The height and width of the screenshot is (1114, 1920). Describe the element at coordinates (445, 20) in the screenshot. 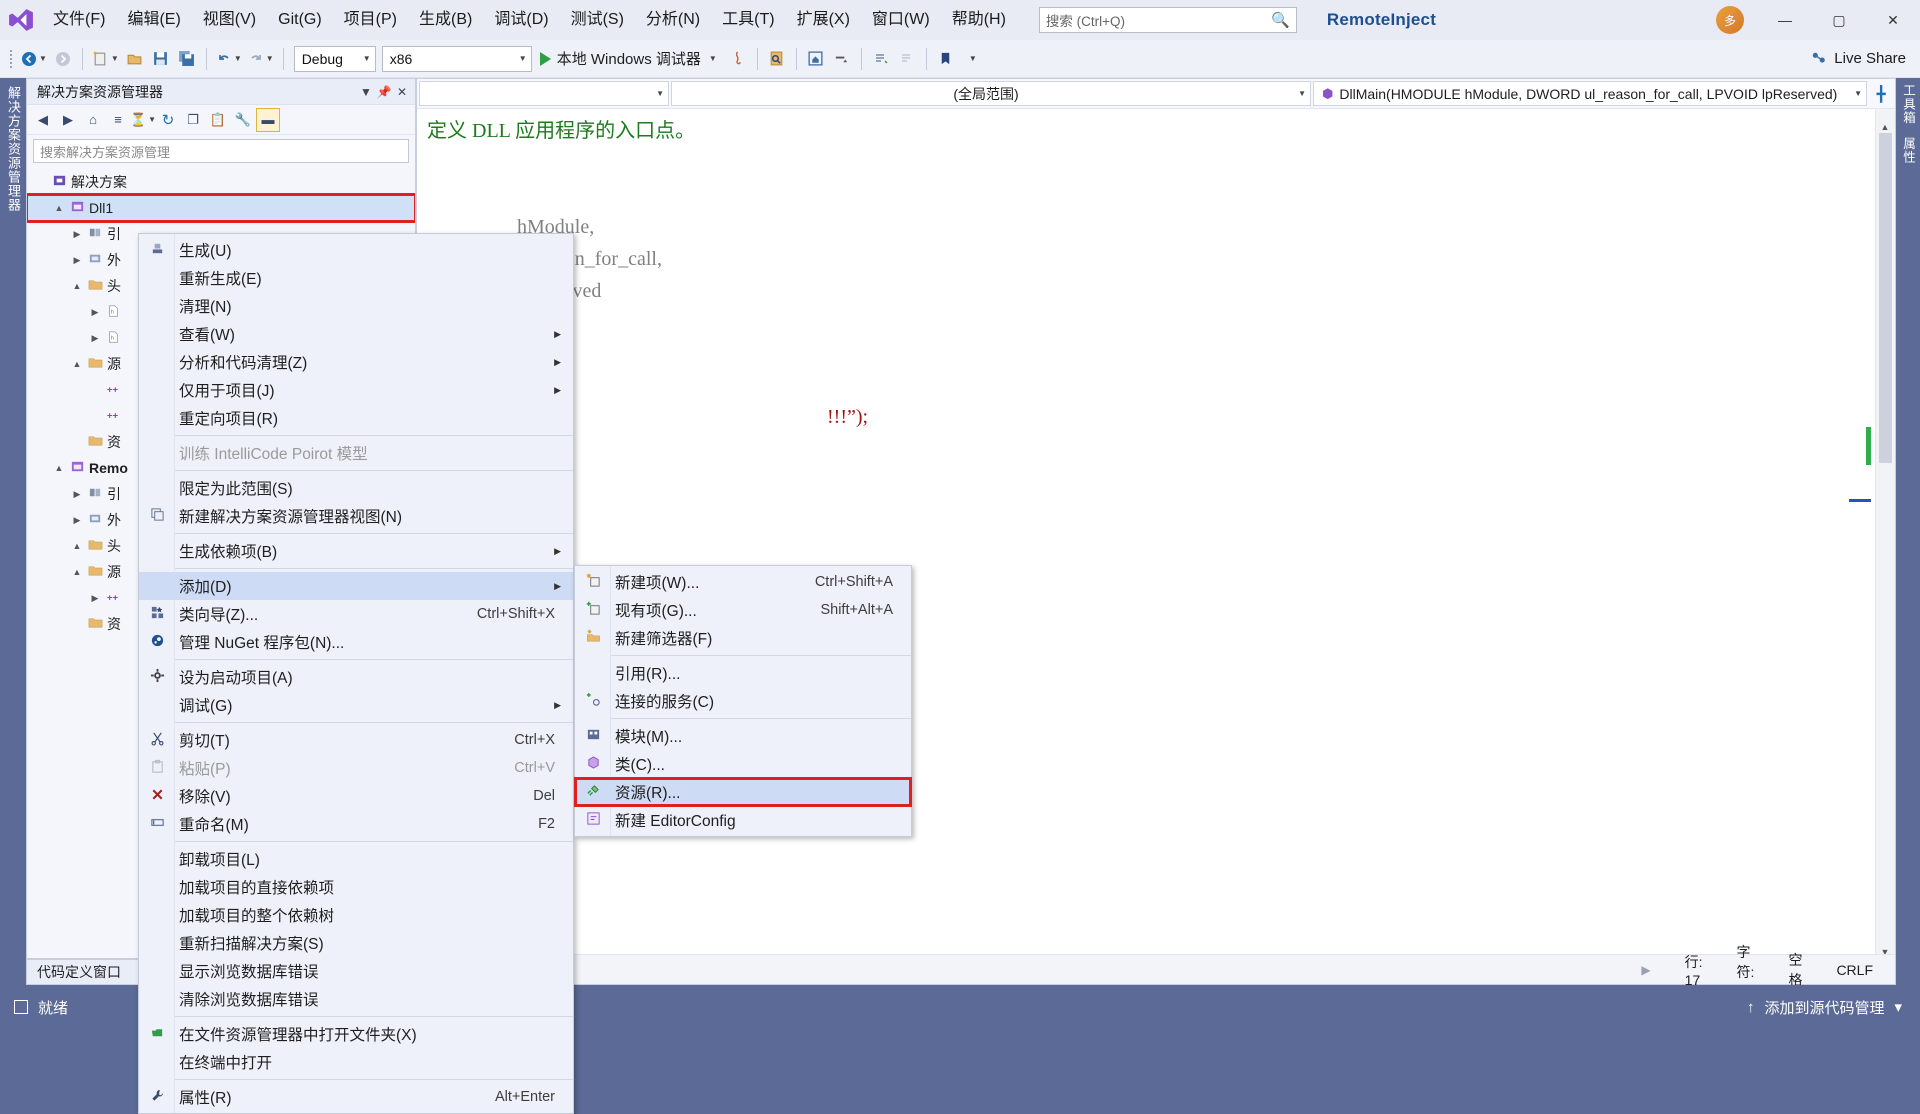

I see `menu-build: 生成(B)` at that location.